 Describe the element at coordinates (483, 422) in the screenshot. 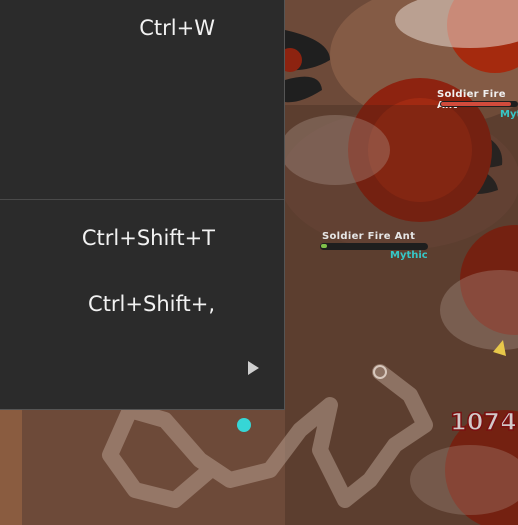

I see `damage-number: 1074` at that location.